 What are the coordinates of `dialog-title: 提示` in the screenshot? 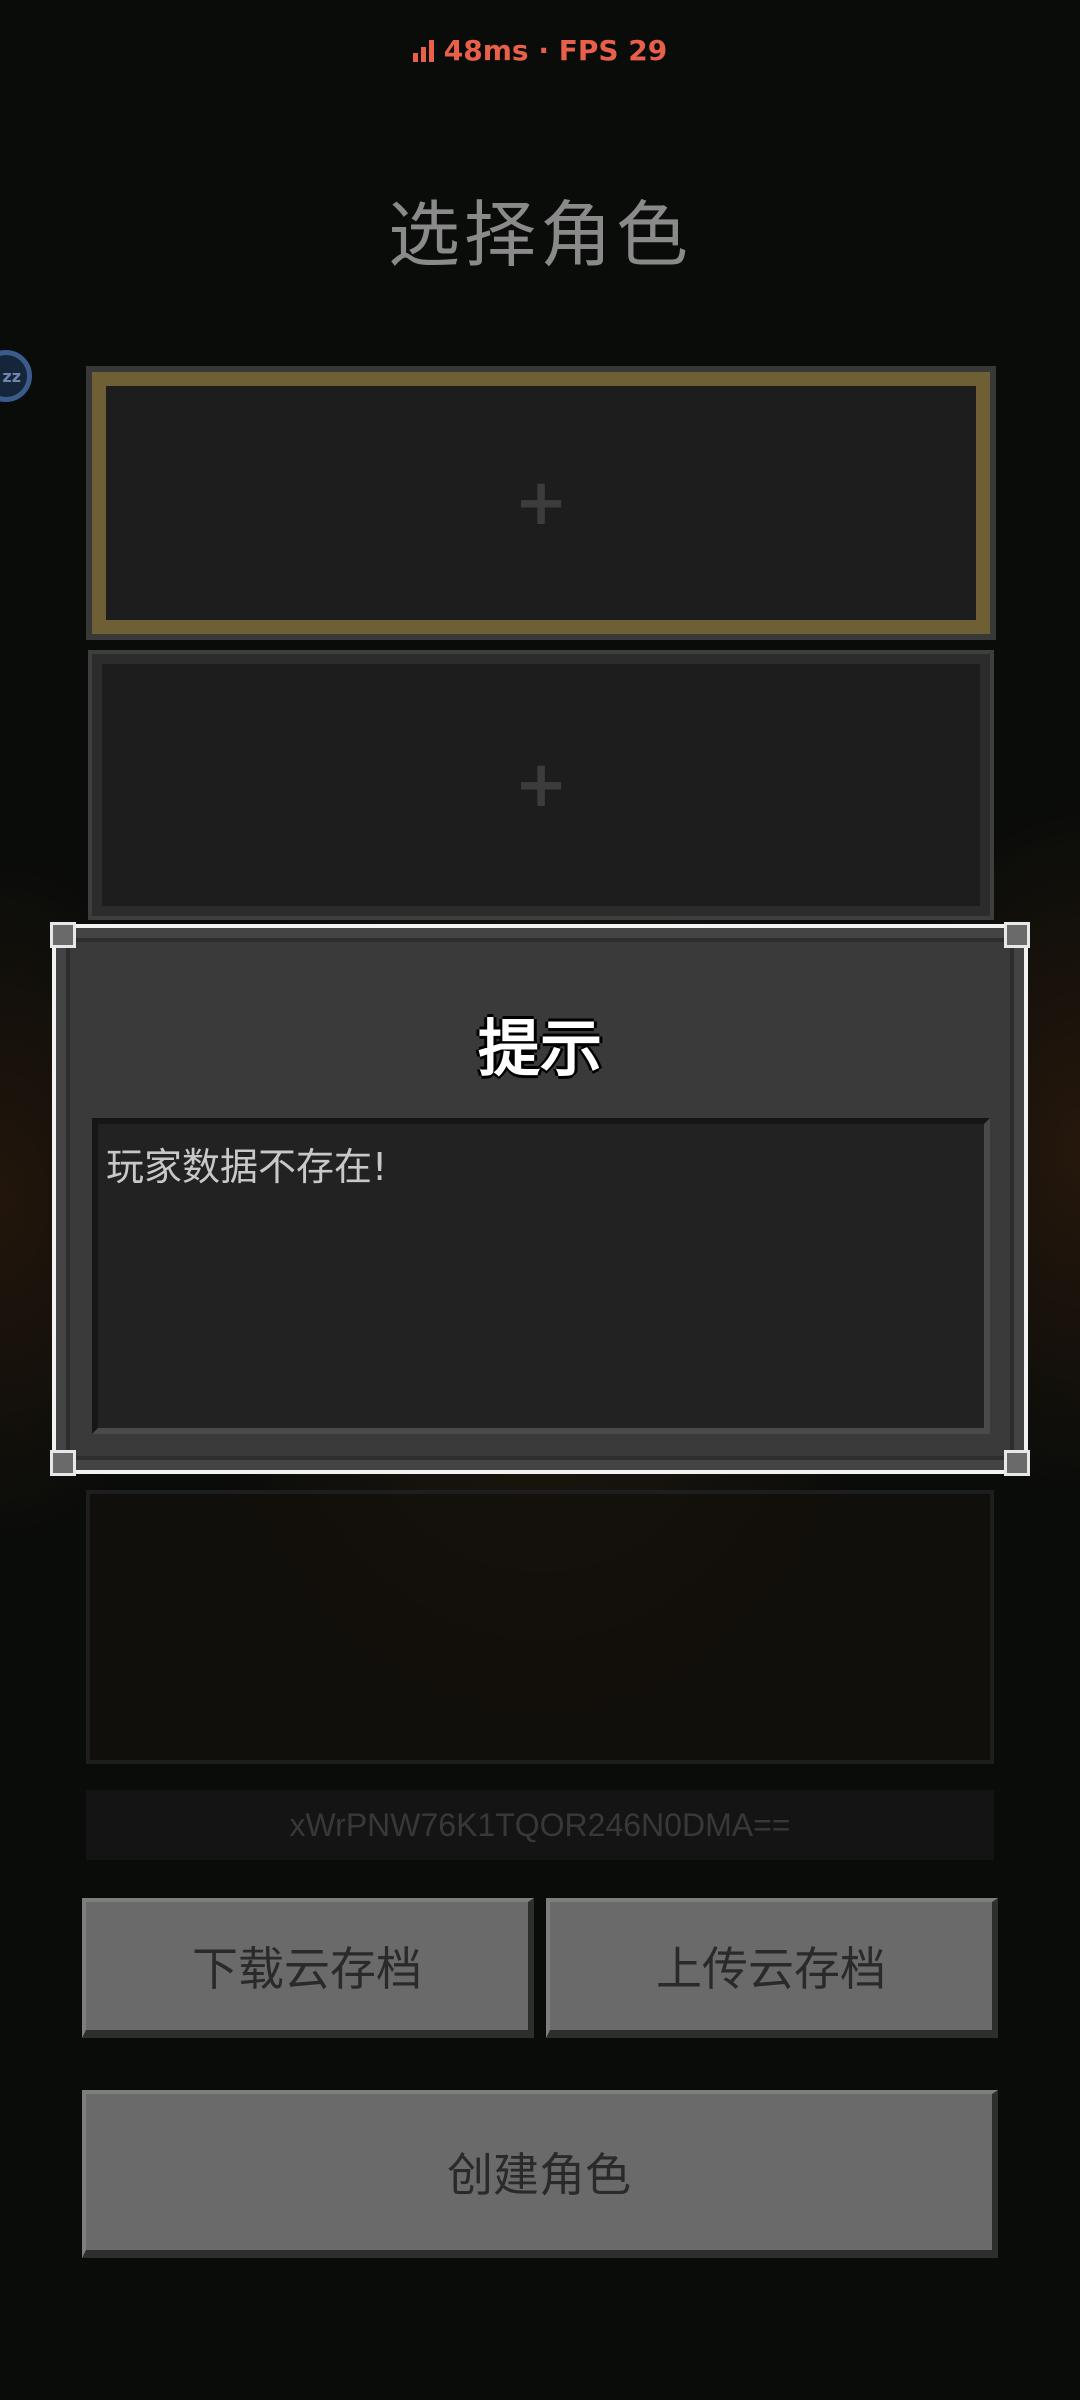 It's located at (539, 1048).